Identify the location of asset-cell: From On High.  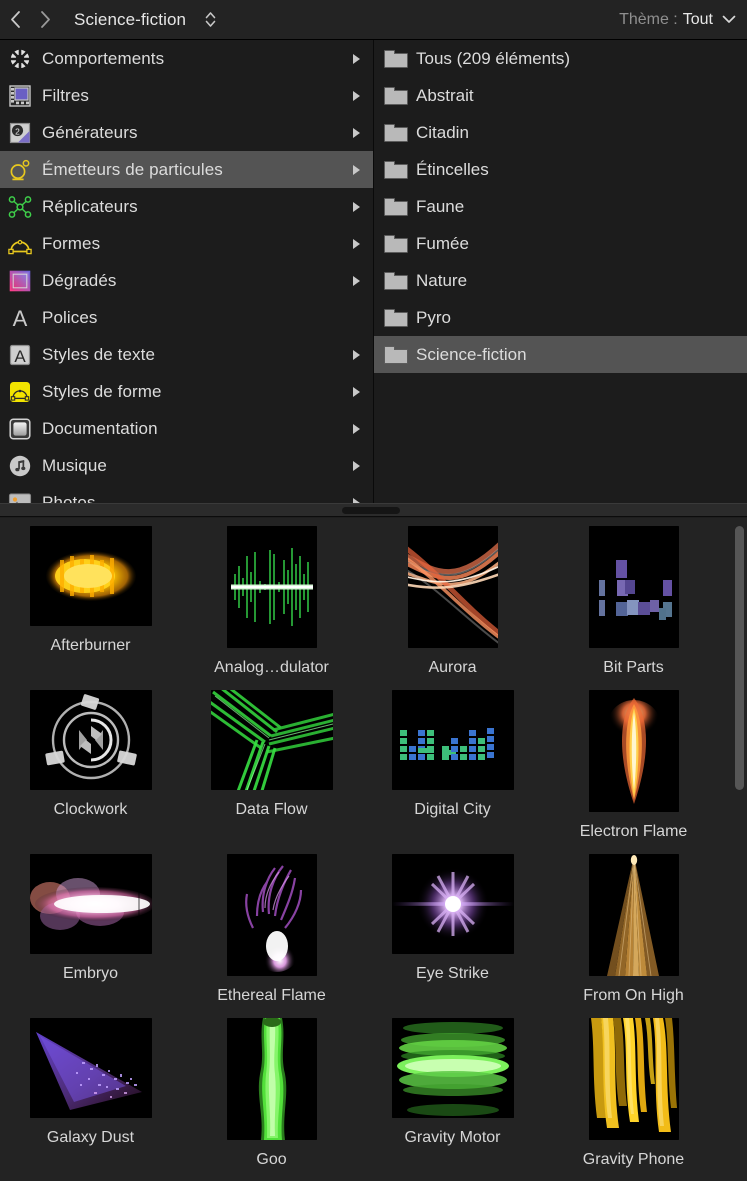
(633, 936).